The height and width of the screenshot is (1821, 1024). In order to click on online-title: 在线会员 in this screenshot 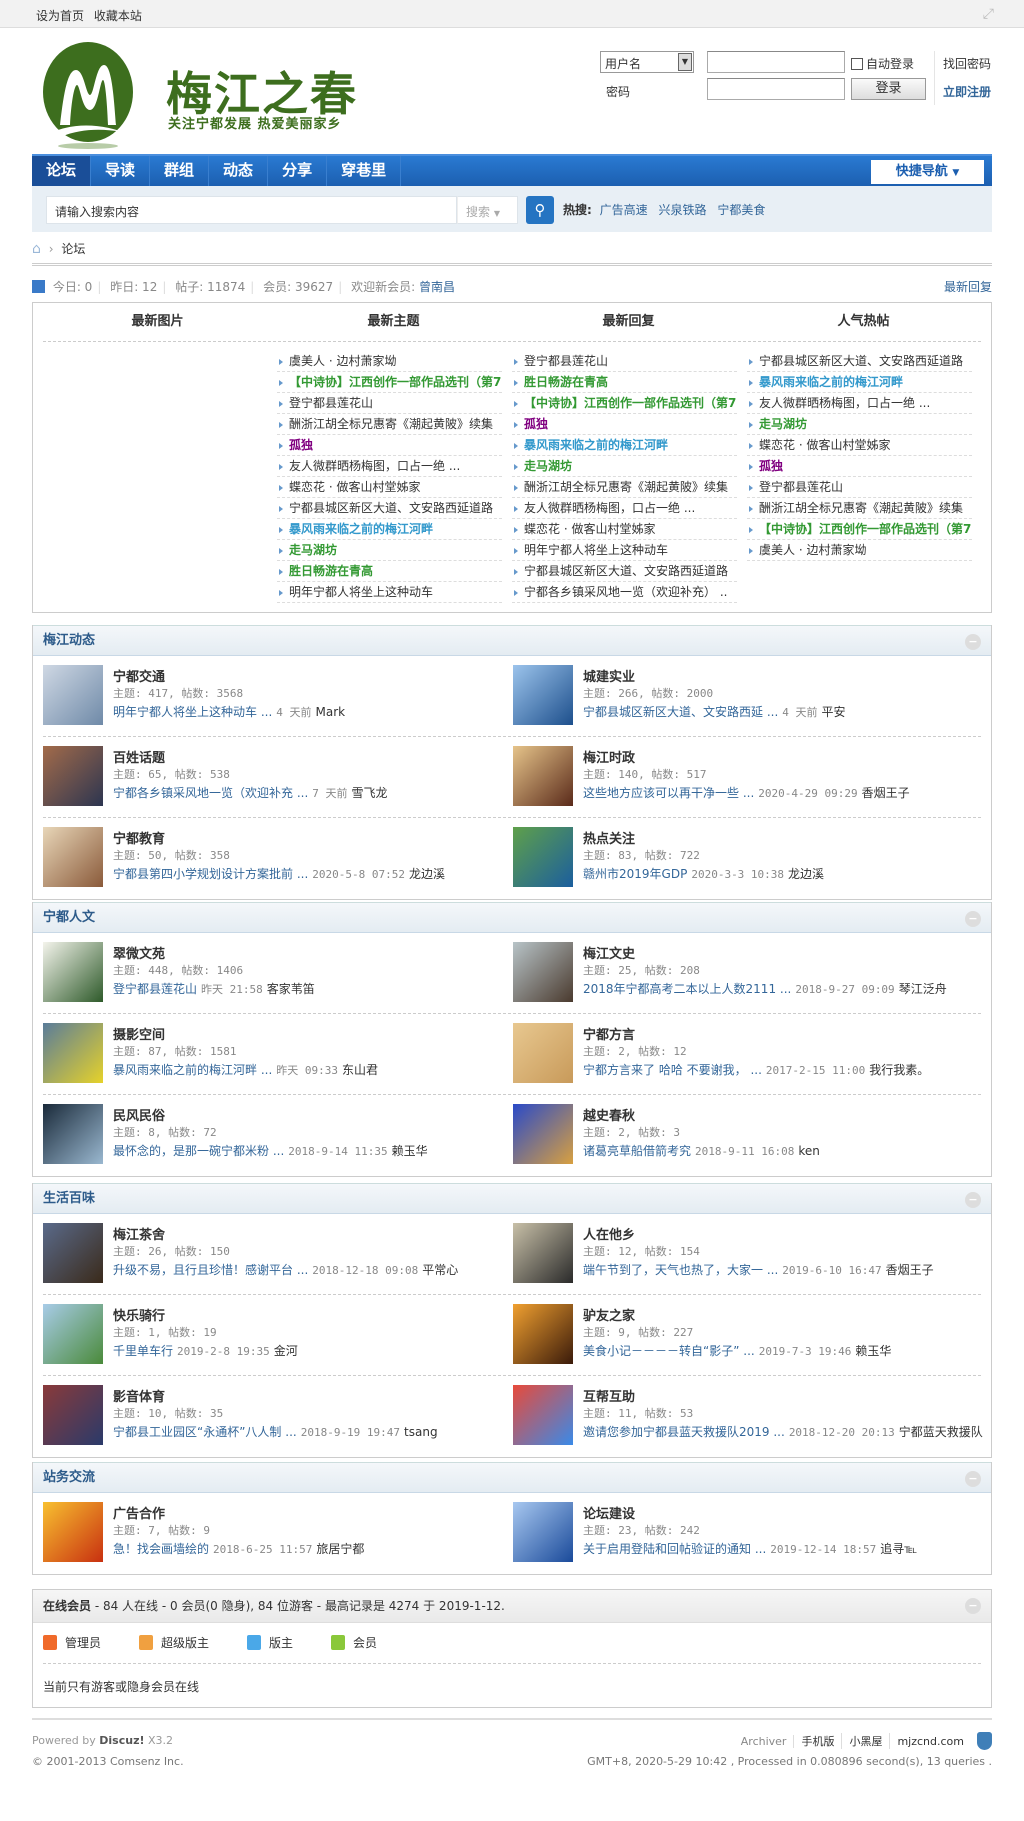, I will do `click(67, 1606)`.